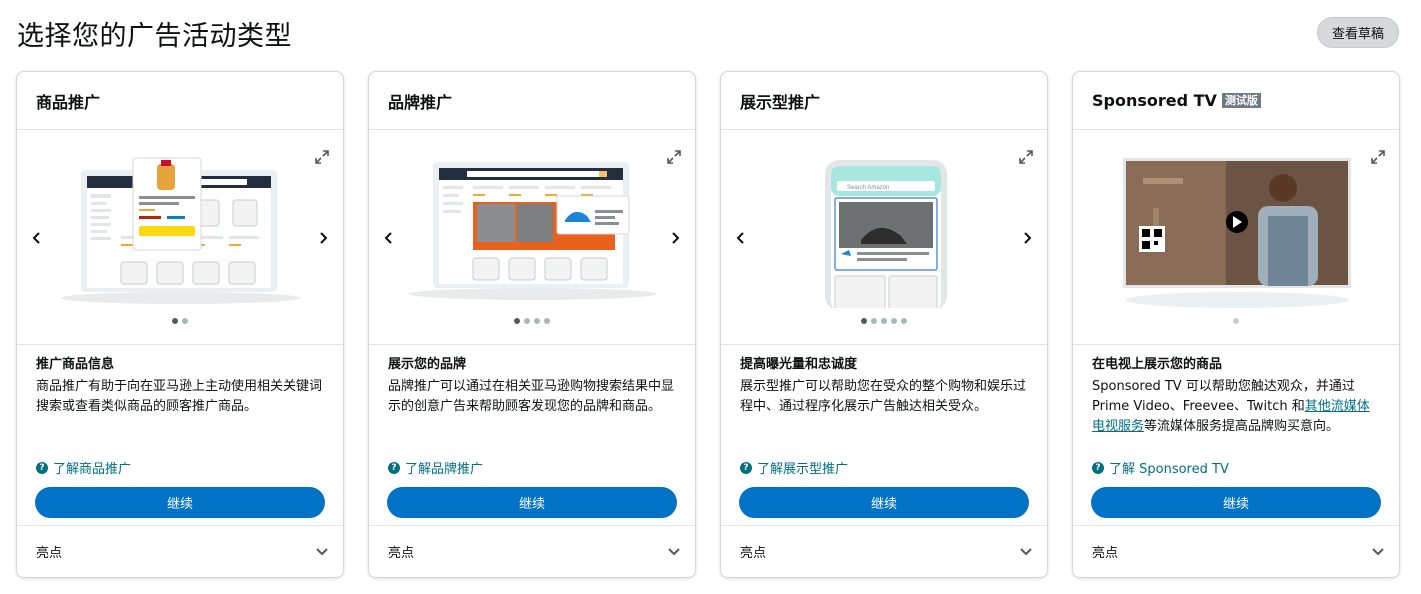  Describe the element at coordinates (154, 36) in the screenshot. I see `page-title: 选择您的广告活动类型` at that location.